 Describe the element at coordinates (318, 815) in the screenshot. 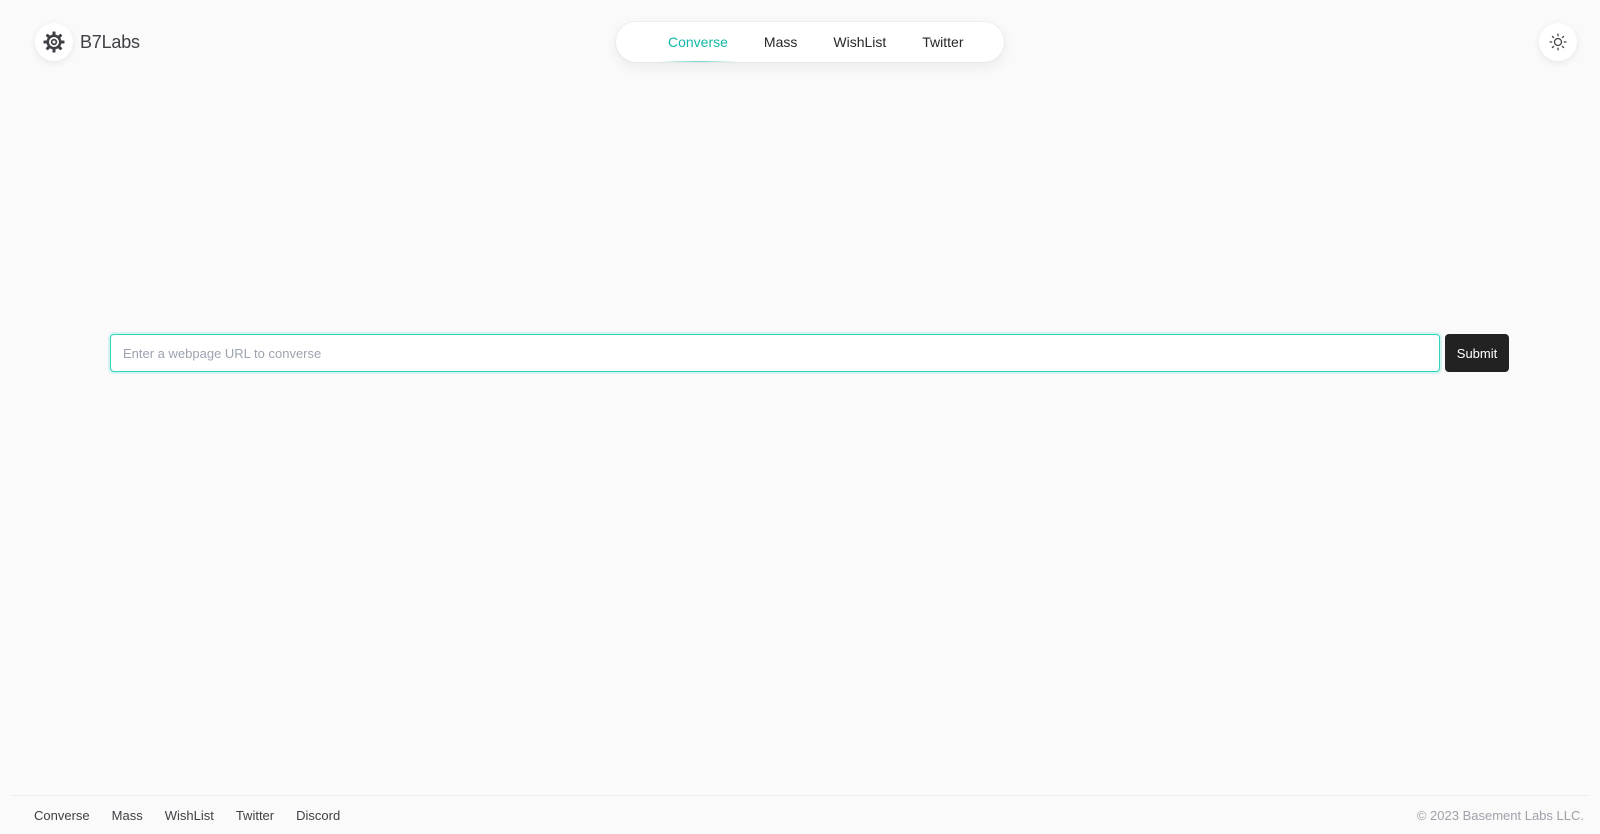

I see `footer-link-discord: Discord` at that location.